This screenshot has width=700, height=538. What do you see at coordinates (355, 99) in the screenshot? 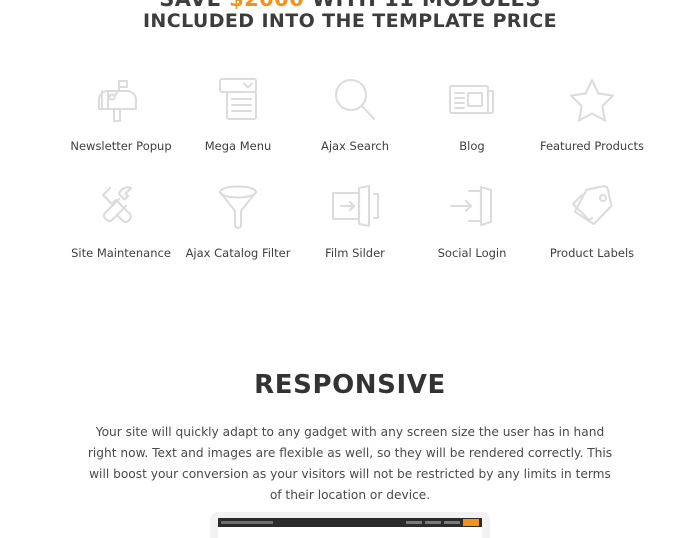
I see `magnifier-icon` at bounding box center [355, 99].